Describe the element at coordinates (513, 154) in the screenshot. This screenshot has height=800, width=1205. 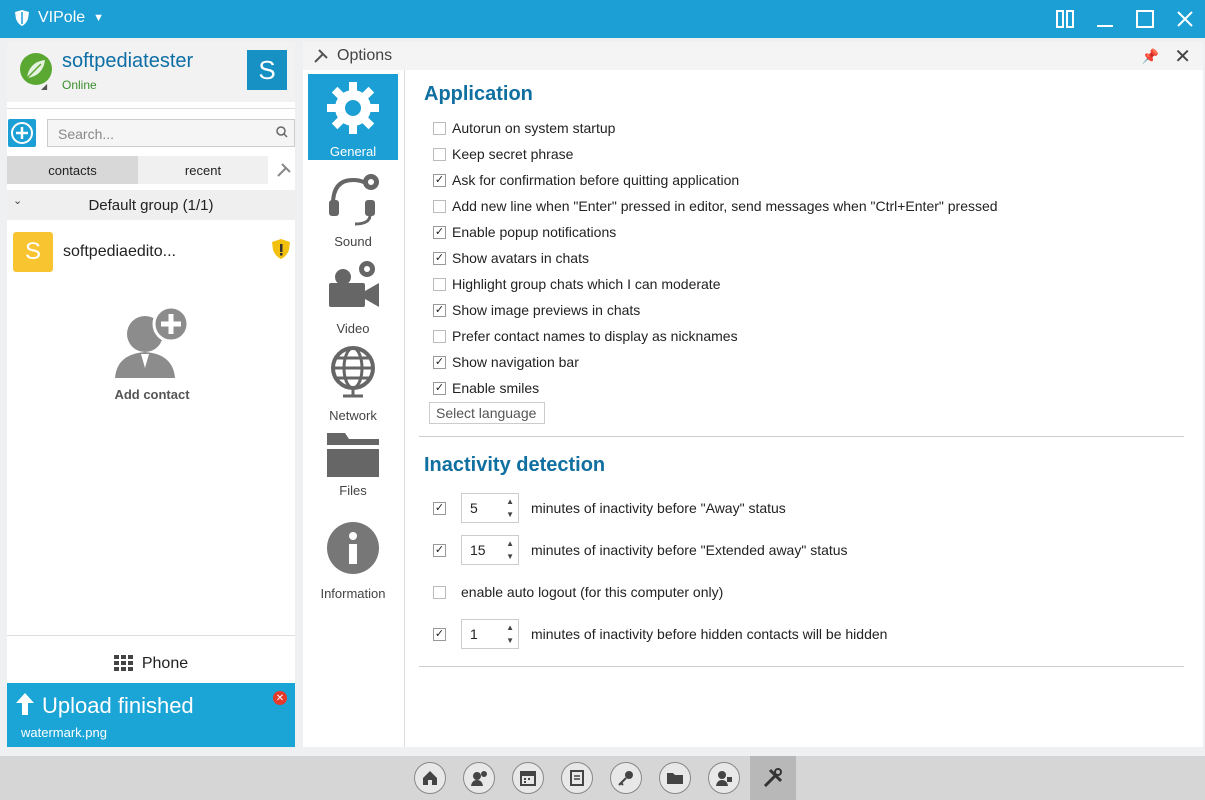
I see `option-label: Keep secret phrase` at that location.